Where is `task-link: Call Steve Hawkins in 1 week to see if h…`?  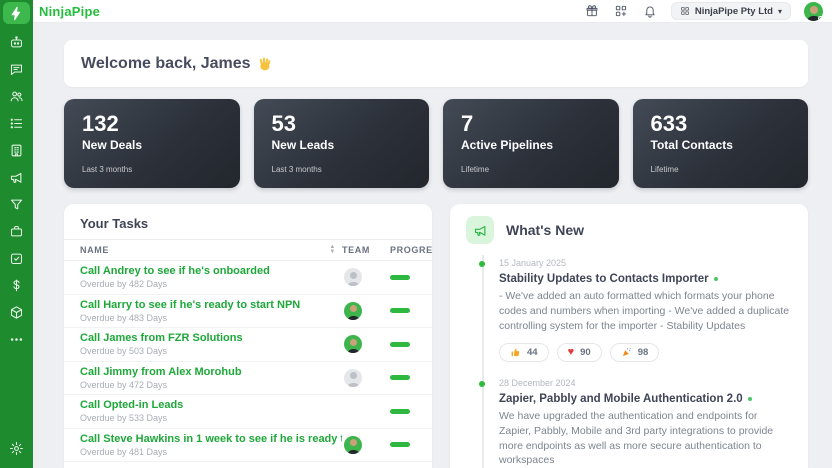 task-link: Call Steve Hawkins in 1 week to see if h… is located at coordinates (211, 439).